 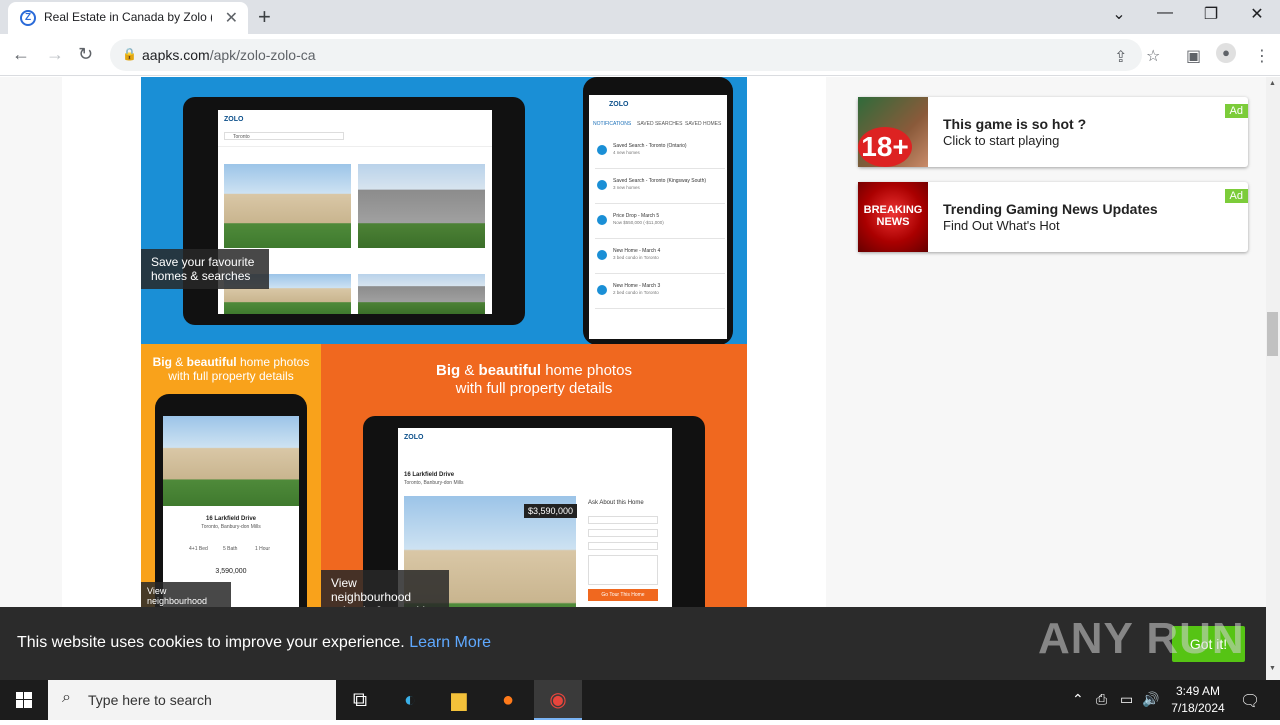 I want to click on screenshot-caption: View neighbourhood schools & amenities, so click(x=385, y=588).